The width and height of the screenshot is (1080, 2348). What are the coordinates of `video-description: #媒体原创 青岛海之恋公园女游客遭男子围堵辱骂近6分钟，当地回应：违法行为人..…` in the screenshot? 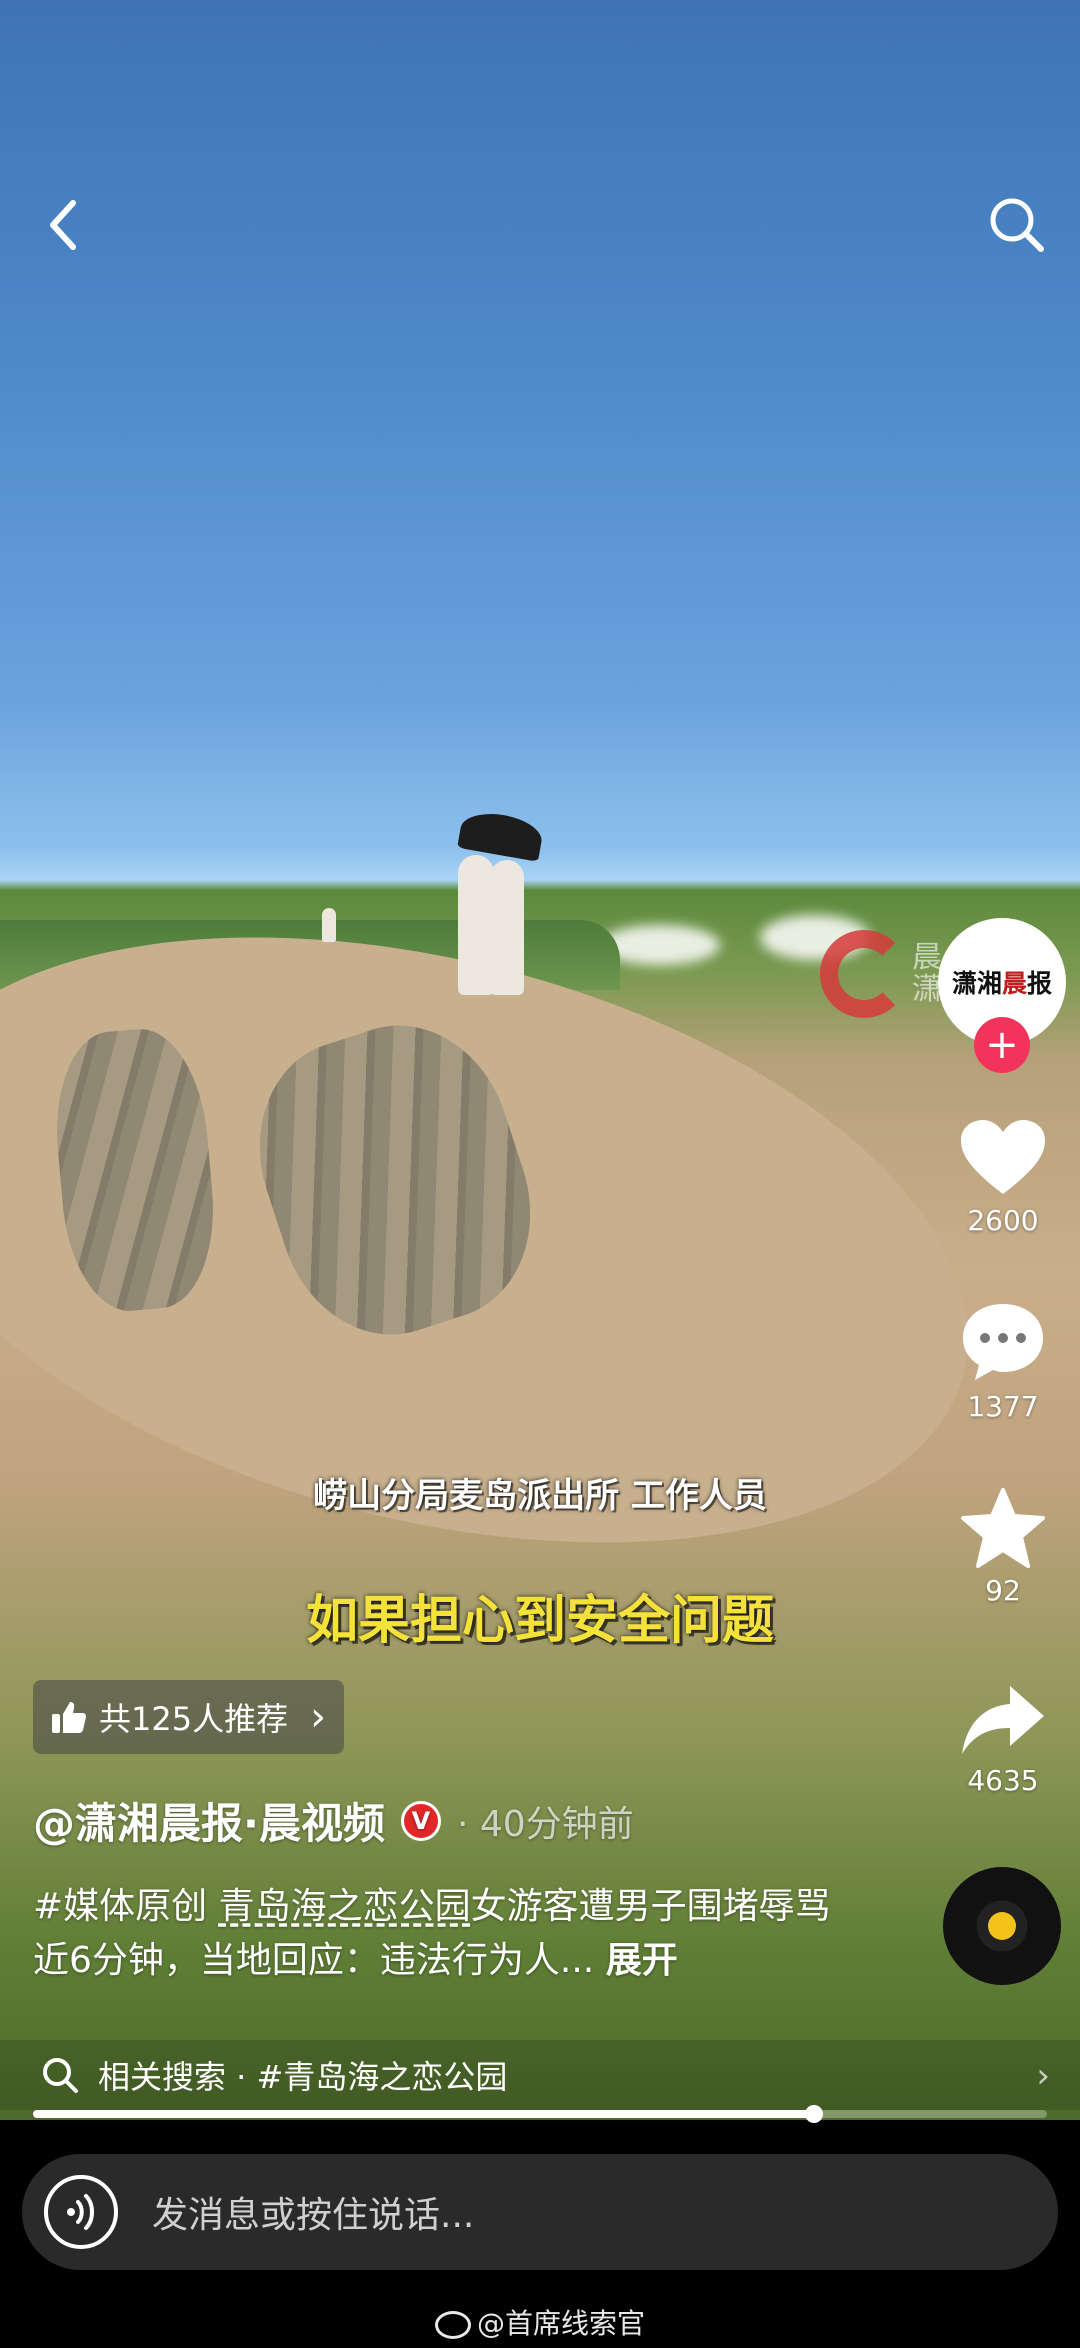 It's located at (433, 1934).